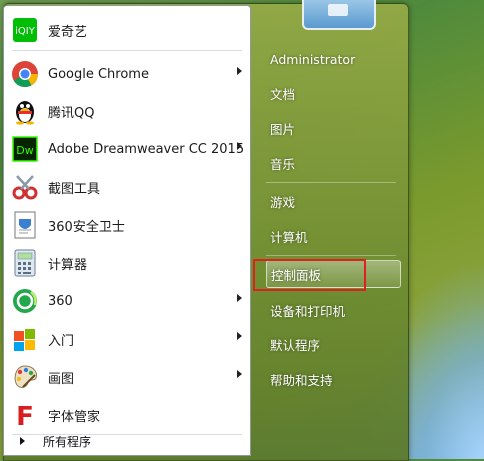  I want to click on program-item-snipping-tool: 截图工具, so click(127, 187).